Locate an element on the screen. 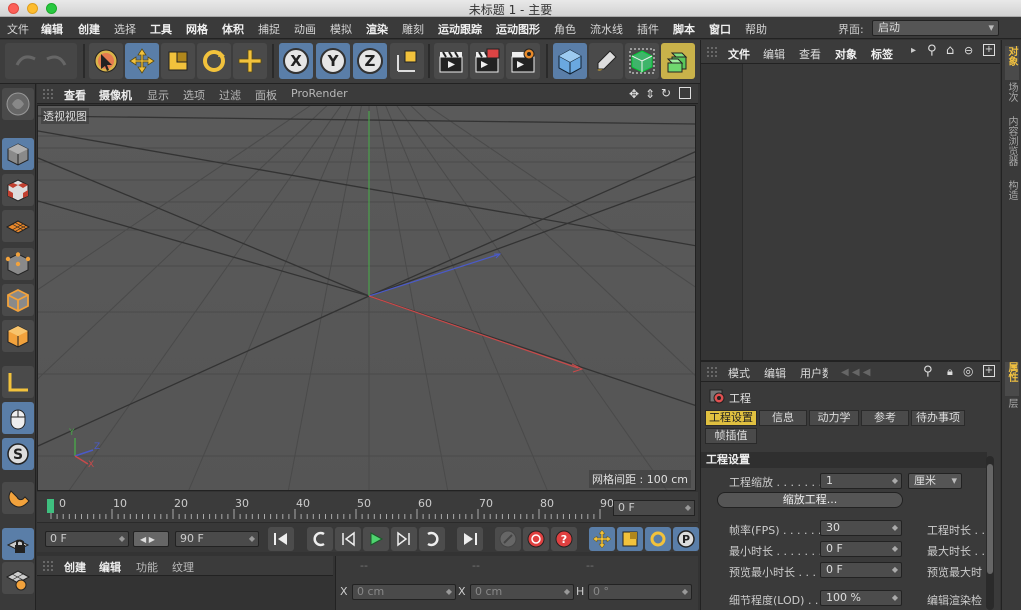 The image size is (1021, 610). next-key-button is located at coordinates (432, 539).